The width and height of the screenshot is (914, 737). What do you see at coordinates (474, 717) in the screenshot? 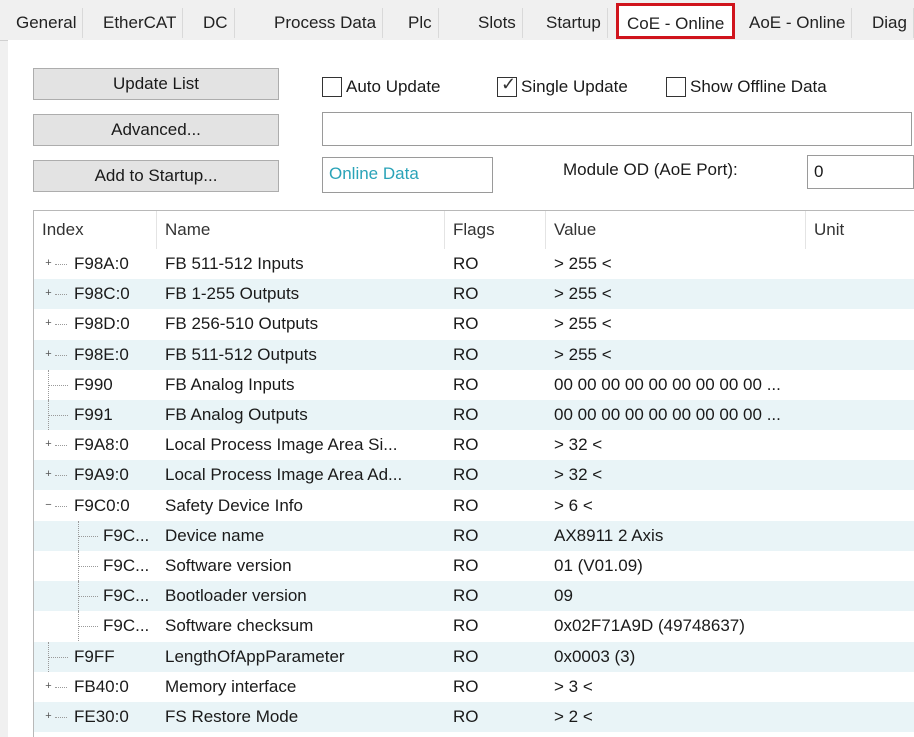
I see `table-row: + FE30:0 FS Restore Mode RO > 2 <` at bounding box center [474, 717].